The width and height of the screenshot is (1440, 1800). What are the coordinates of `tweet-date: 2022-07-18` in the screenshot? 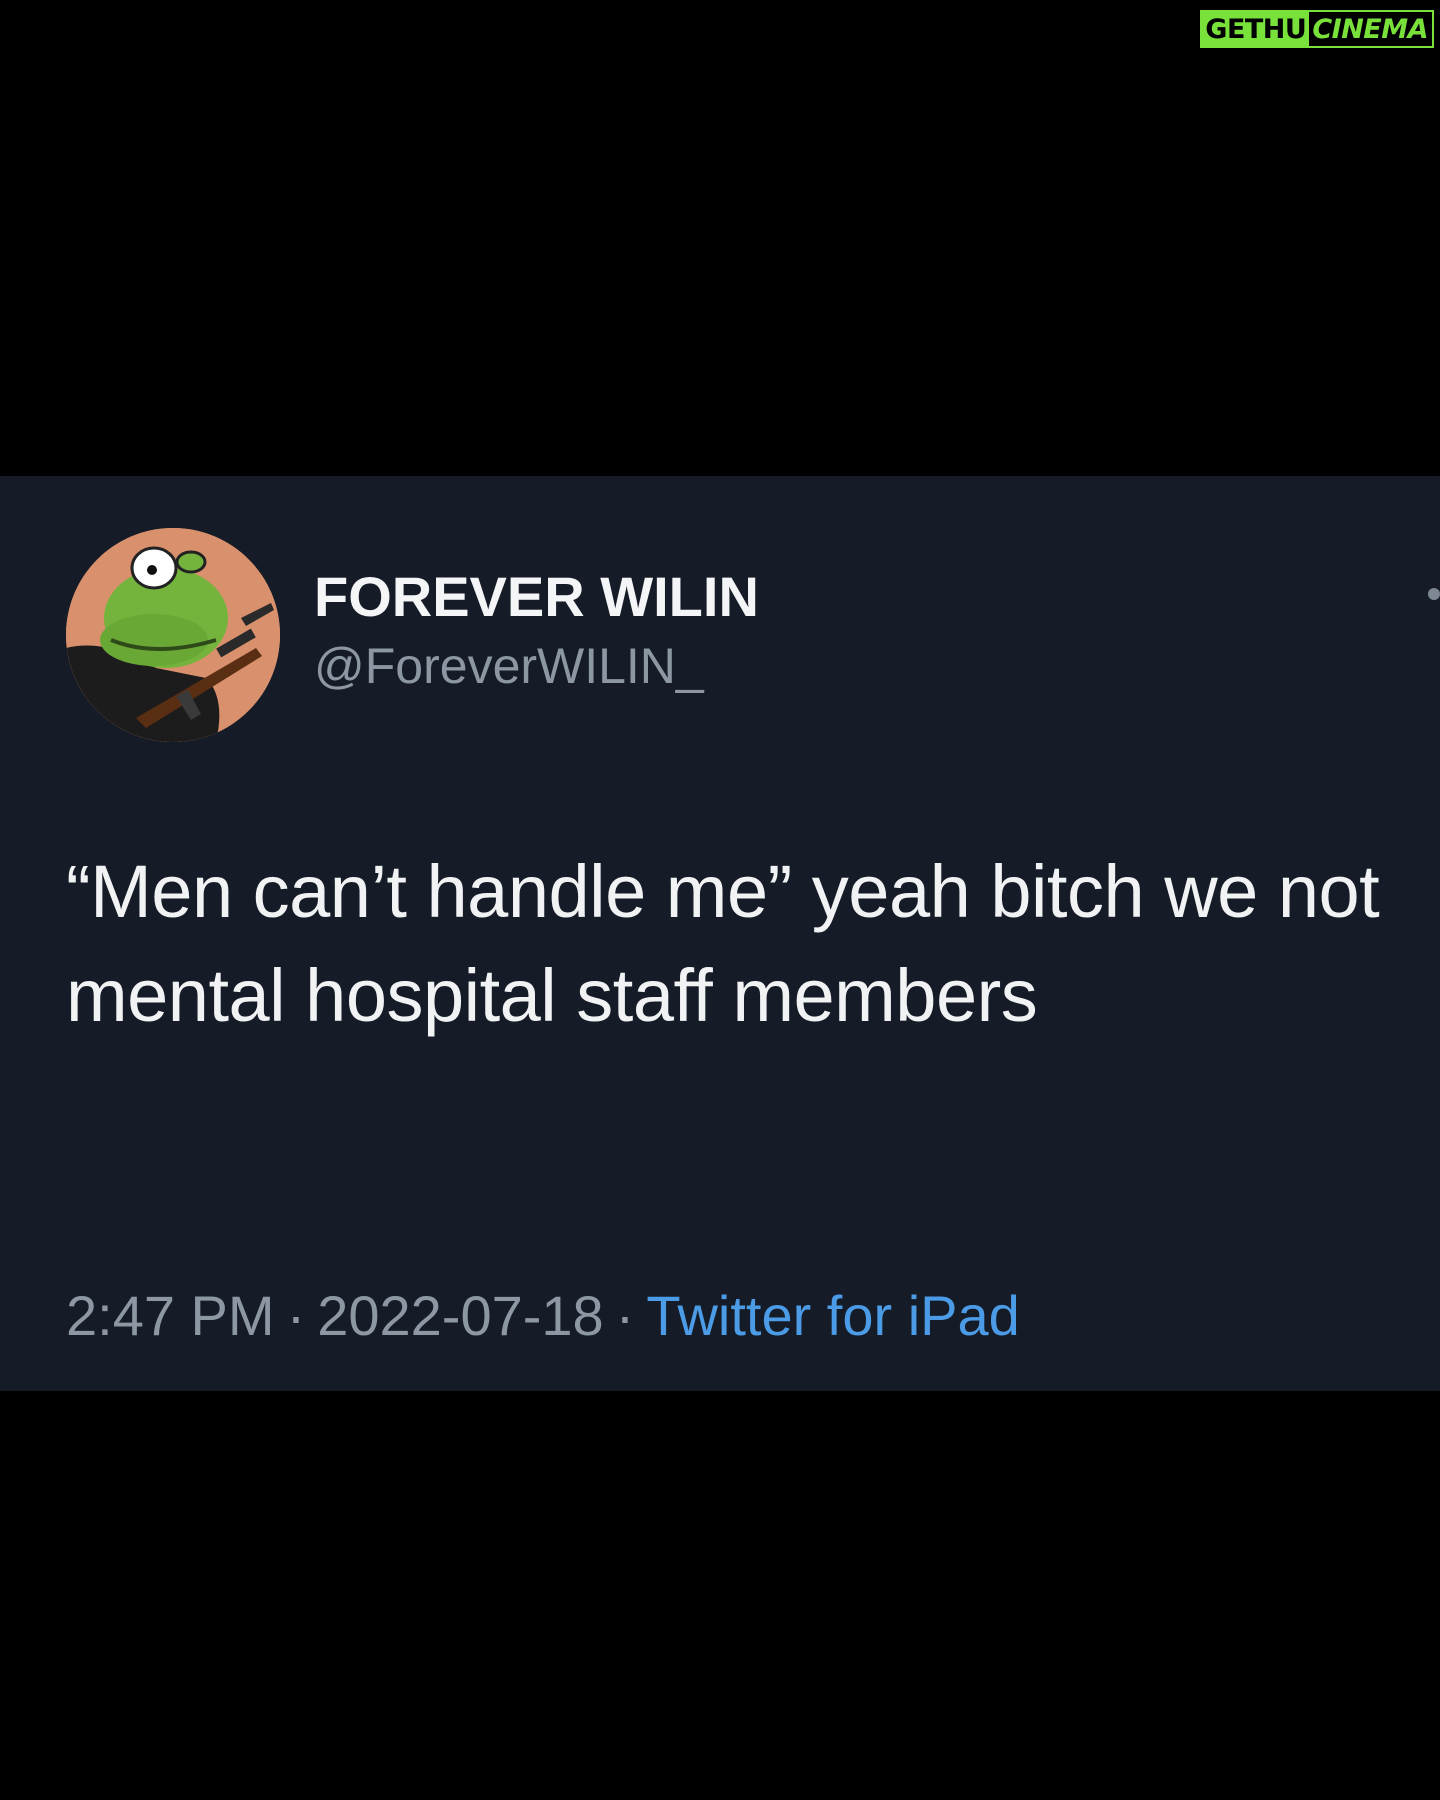 It's located at (460, 1315).